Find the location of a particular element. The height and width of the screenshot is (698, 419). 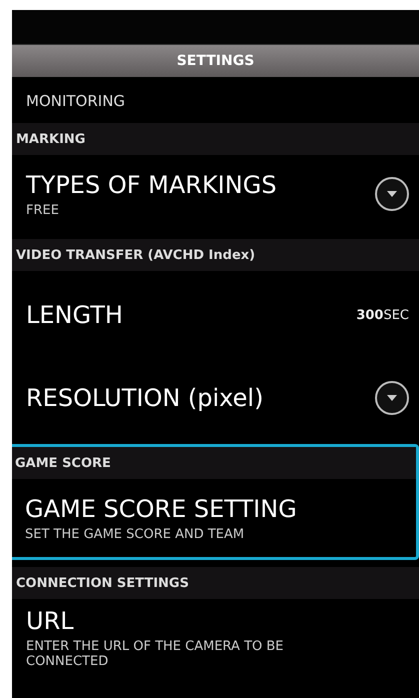

setting-description: MONITORING is located at coordinates (75, 101).